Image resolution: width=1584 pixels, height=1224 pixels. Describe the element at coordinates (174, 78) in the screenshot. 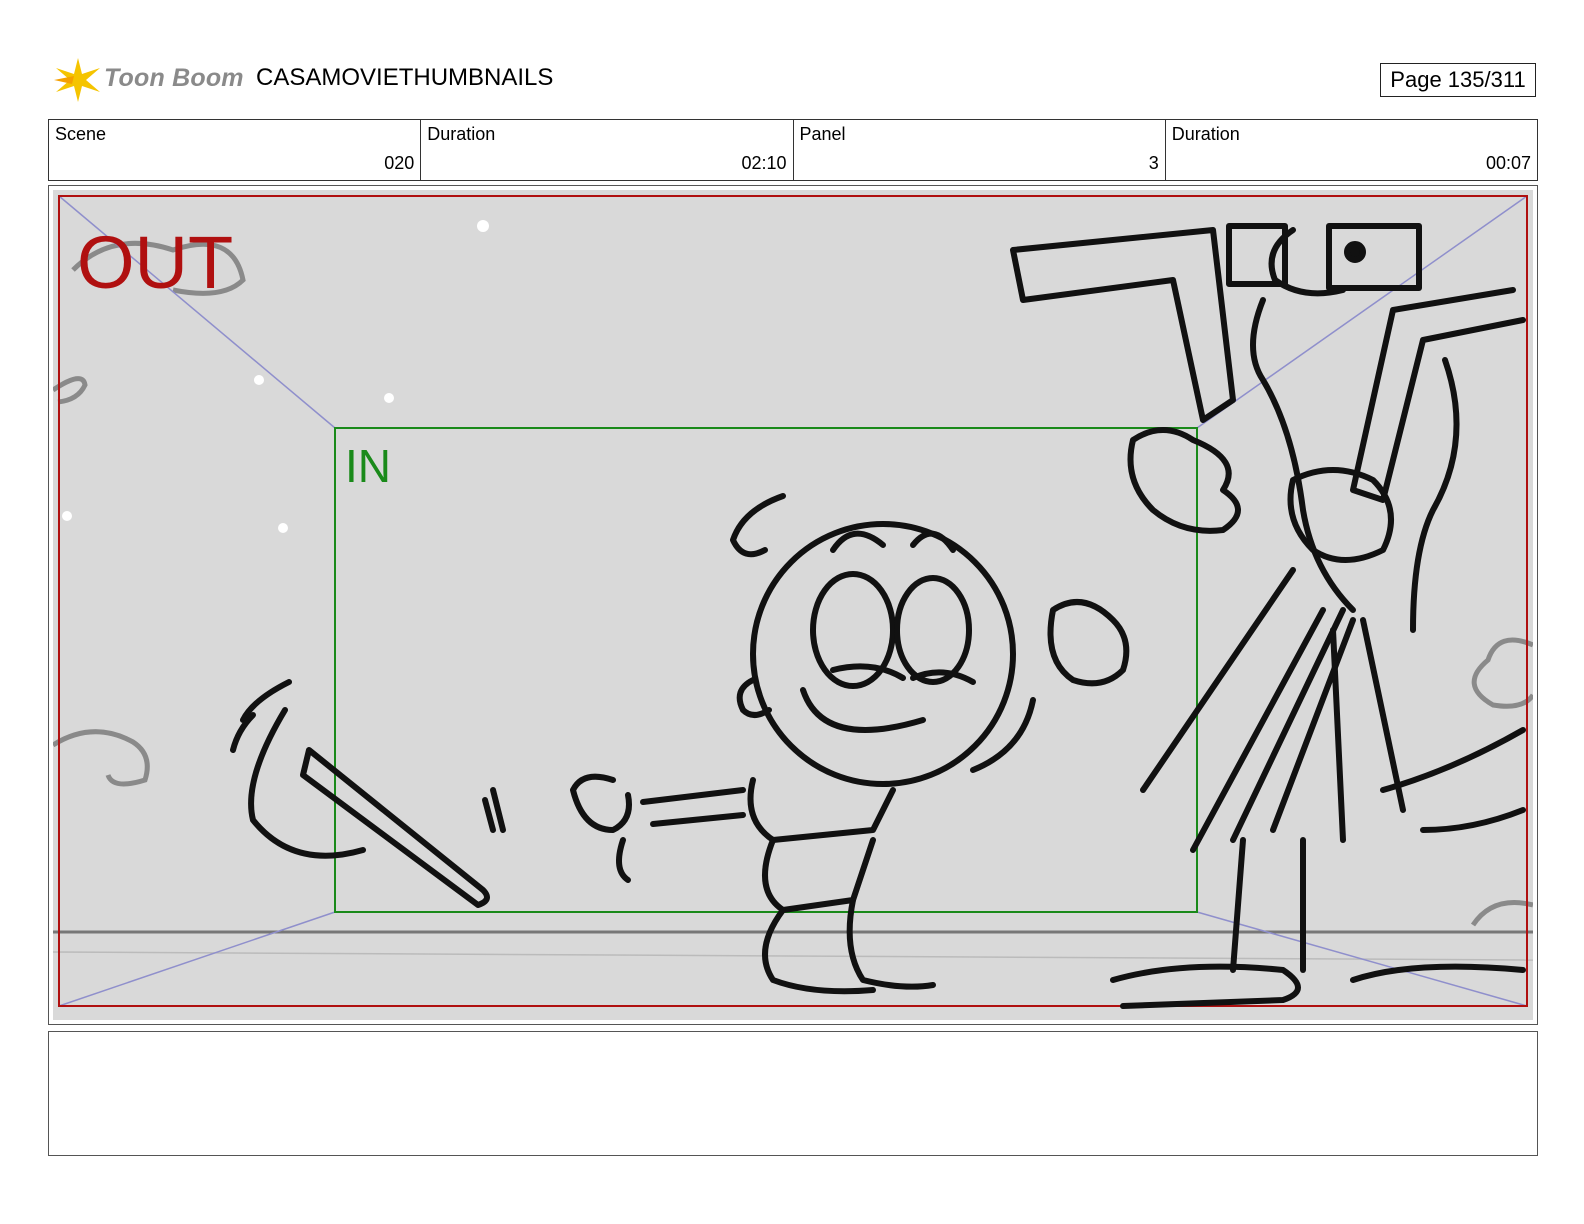

I see `logo-text: Toon Boom` at that location.